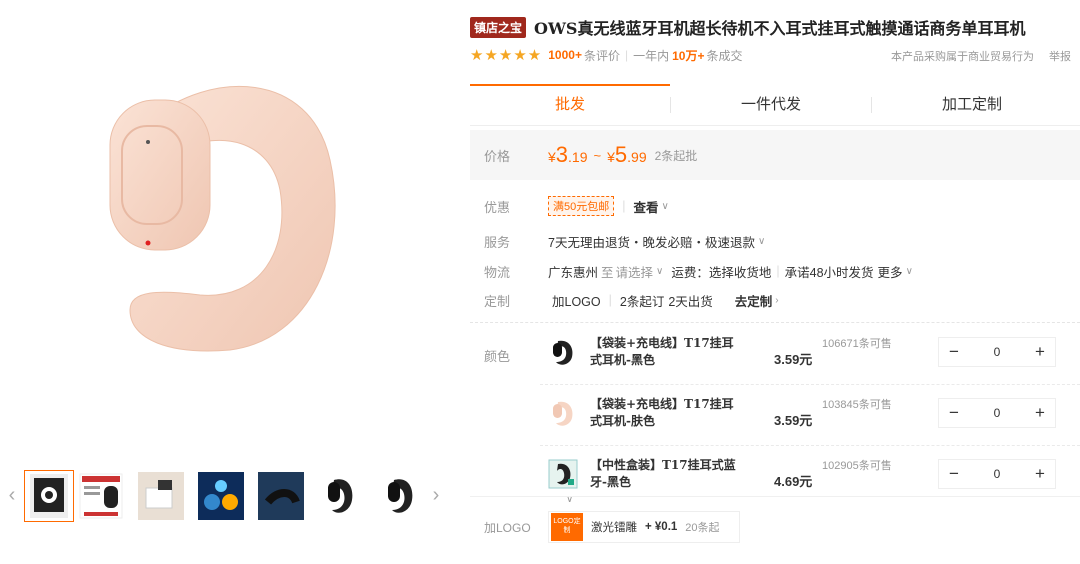  I want to click on addon-price: + ¥0.1, so click(661, 527).